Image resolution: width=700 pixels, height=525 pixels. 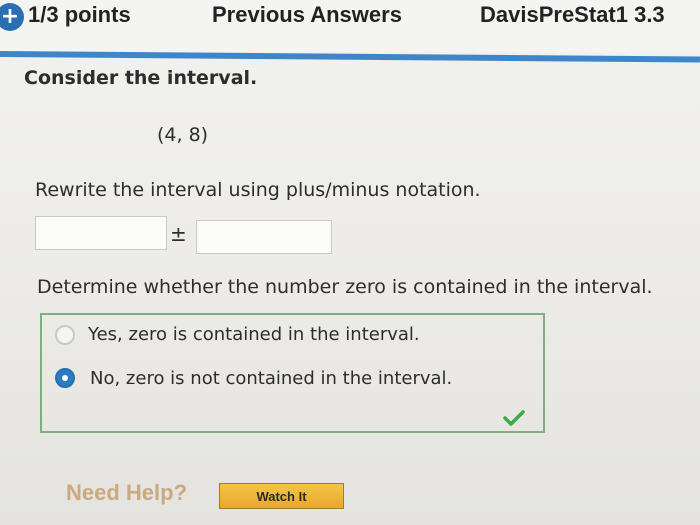 What do you see at coordinates (79, 14) in the screenshot?
I see `points-label: 1/3 points` at bounding box center [79, 14].